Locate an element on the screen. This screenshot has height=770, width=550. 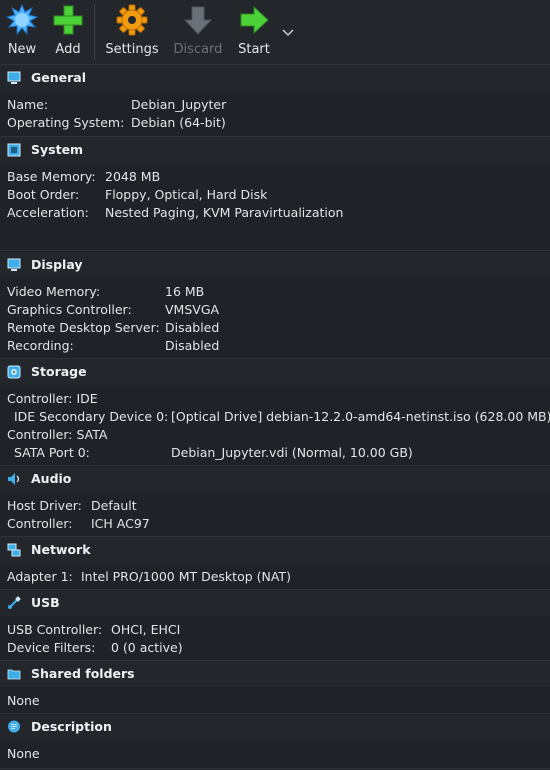
graphics-controller-label: Graphics Controller: is located at coordinates (69, 309).